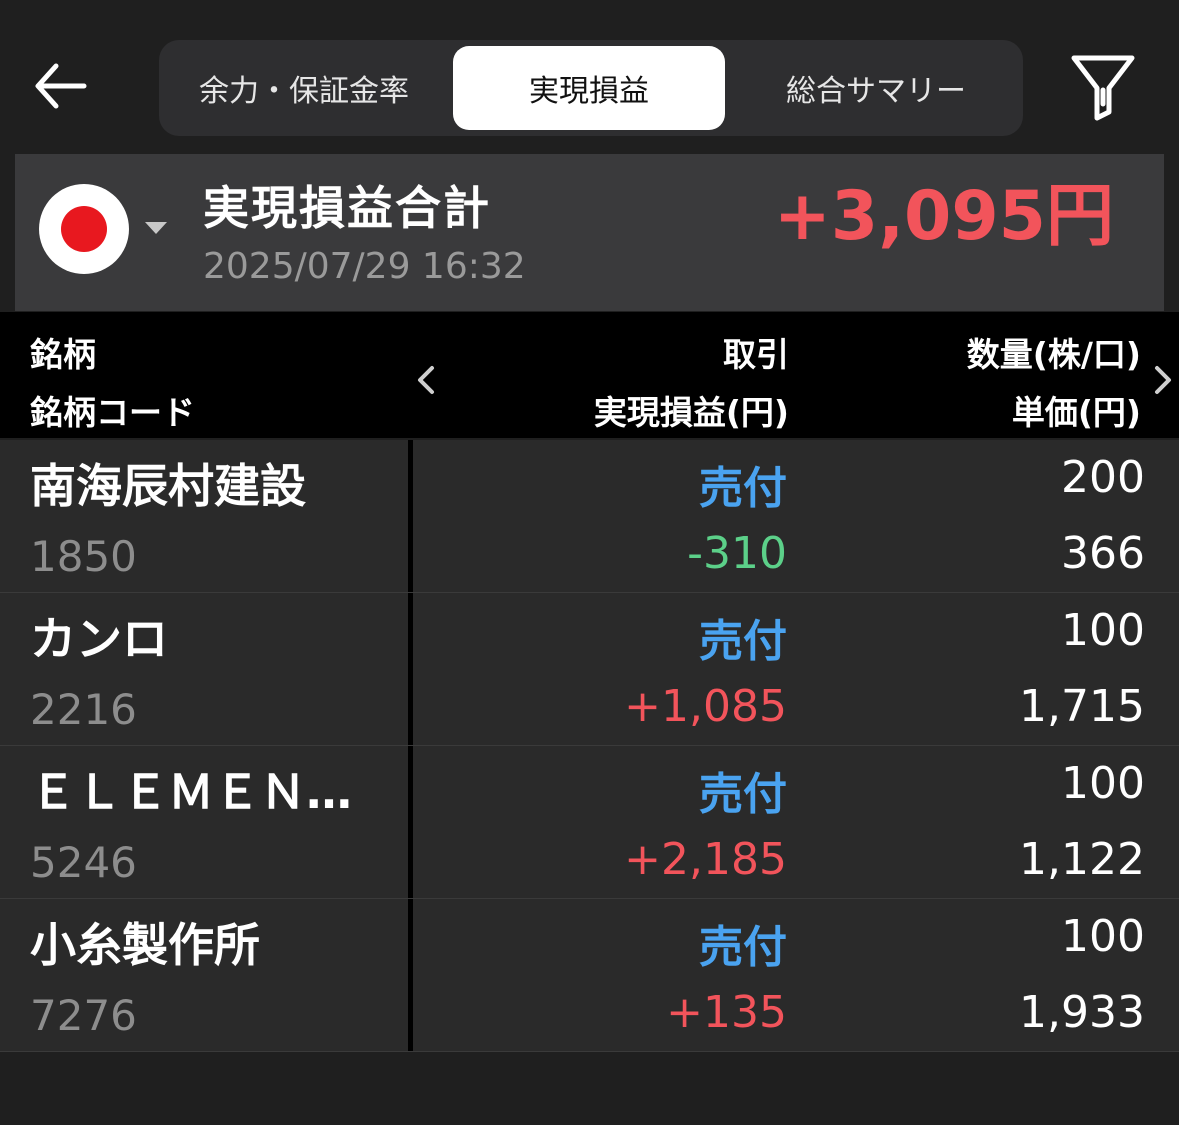  Describe the element at coordinates (83, 709) in the screenshot. I see `stock-code: 2216` at that location.